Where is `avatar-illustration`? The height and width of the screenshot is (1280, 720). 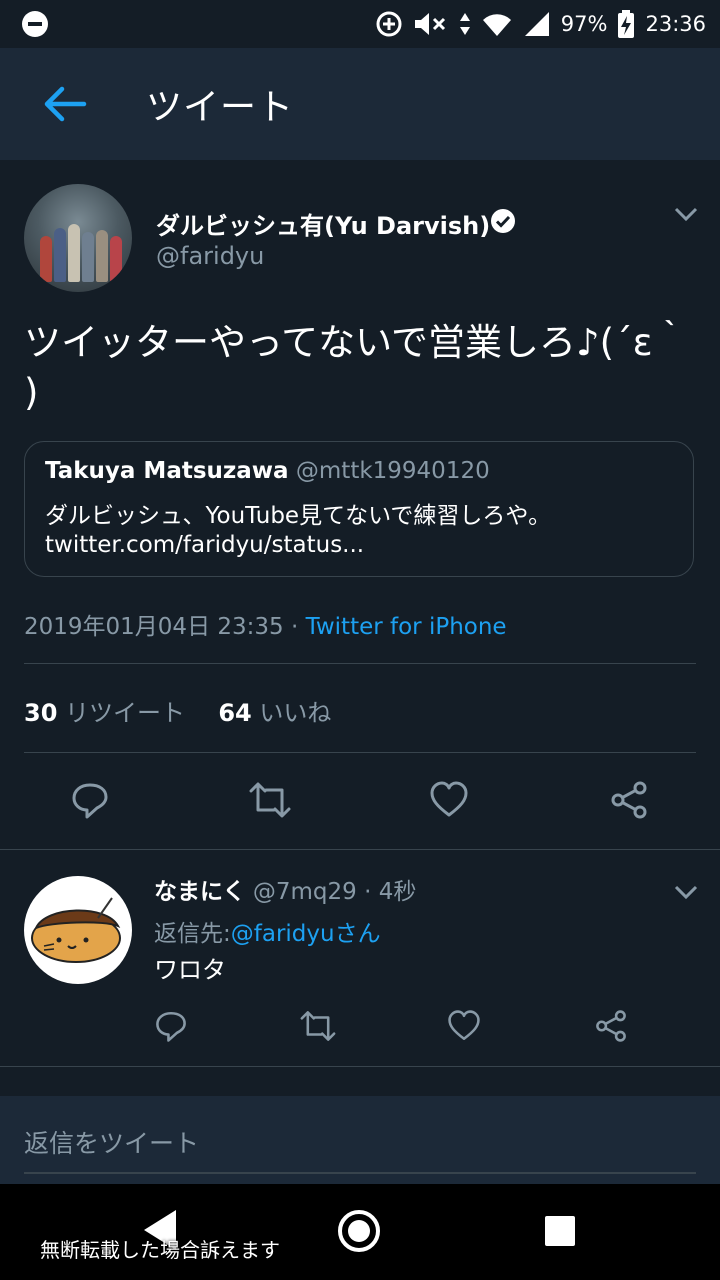 avatar-illustration is located at coordinates (76, 930).